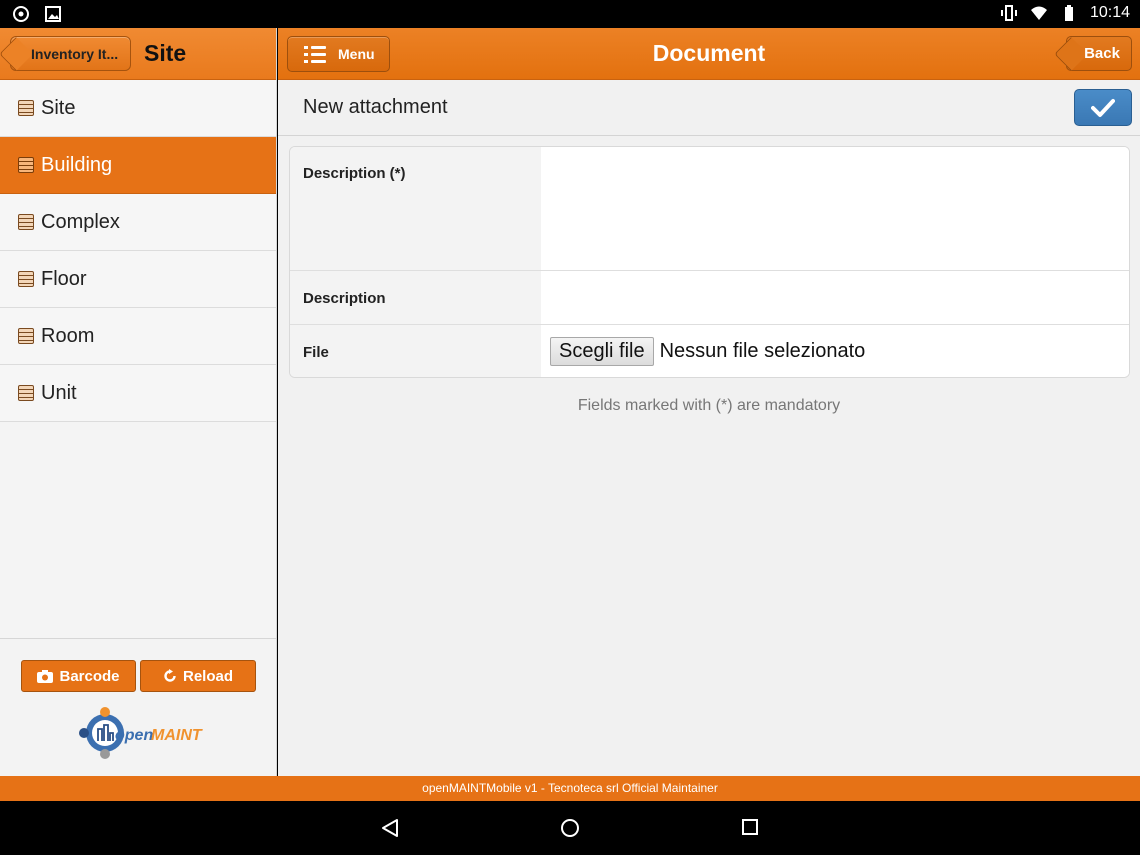 The height and width of the screenshot is (855, 1140). I want to click on android-nav-bar, so click(570, 828).